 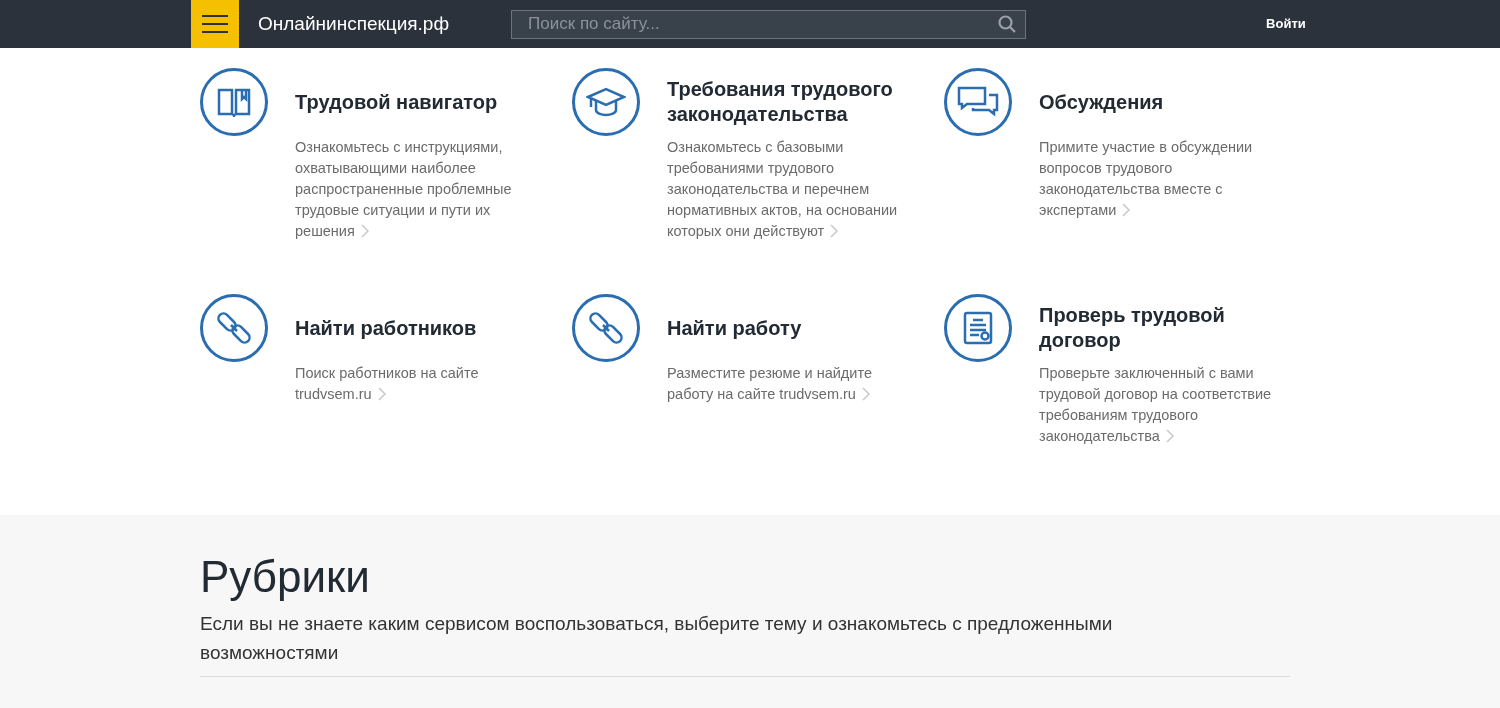 I want to click on service-title: Трудовой навигатор, so click(x=396, y=102).